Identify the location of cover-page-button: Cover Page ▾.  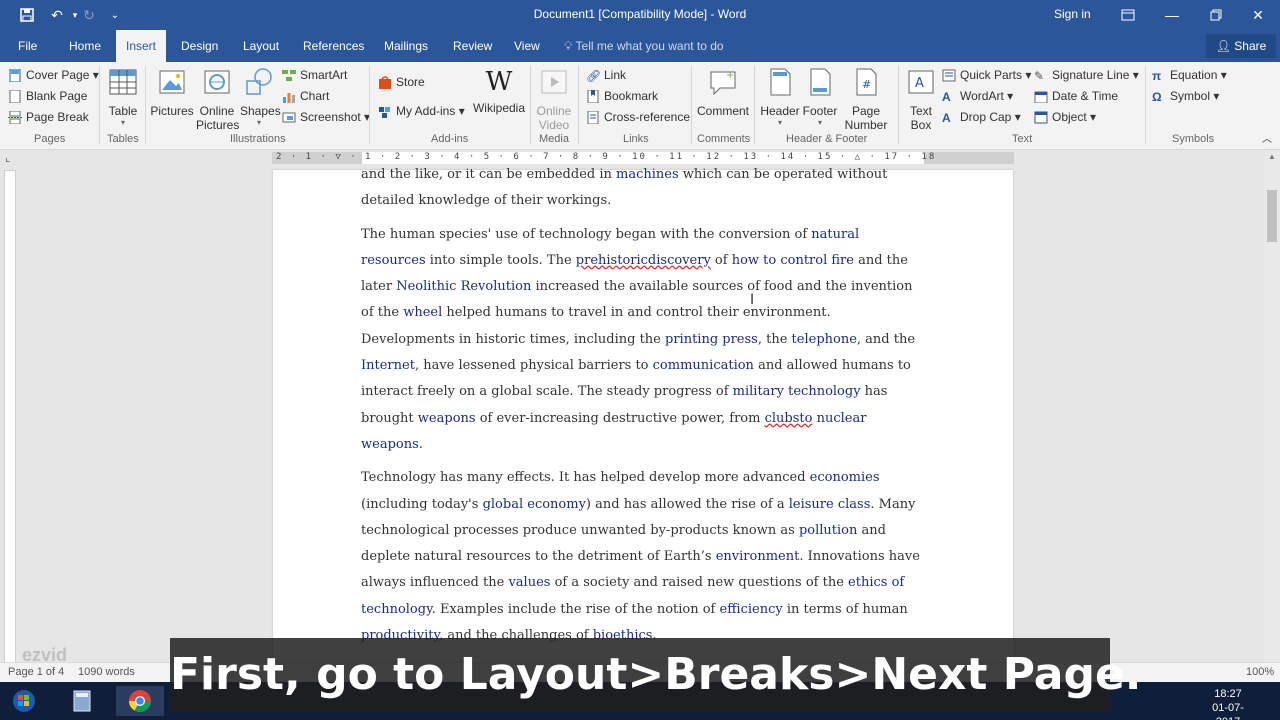
(53, 75).